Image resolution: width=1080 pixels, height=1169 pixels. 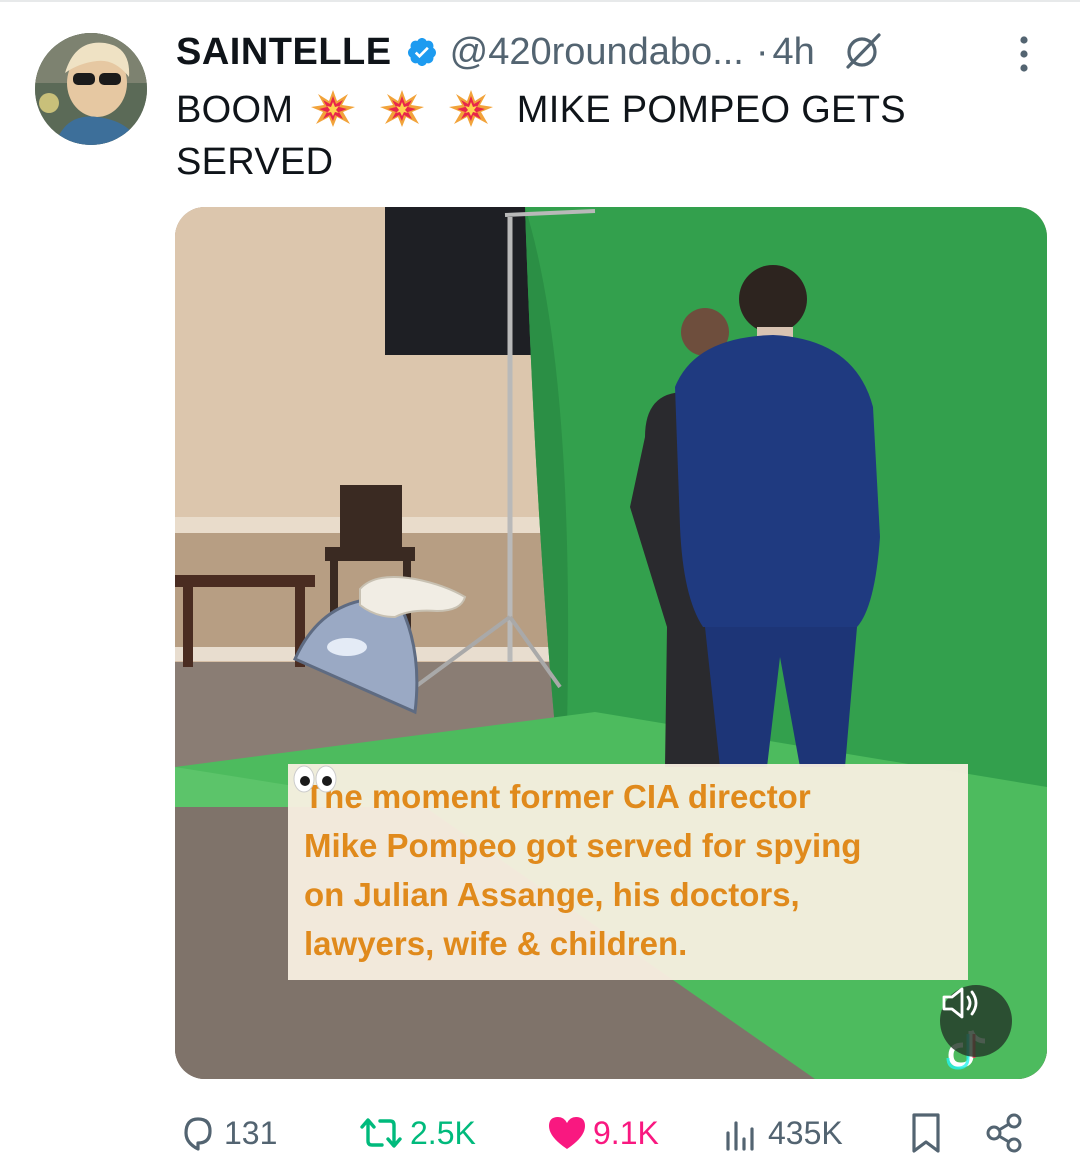 What do you see at coordinates (805, 1132) in the screenshot?
I see `views-count: 435K` at bounding box center [805, 1132].